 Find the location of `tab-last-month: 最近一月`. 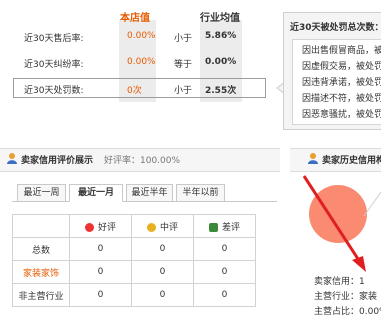

tab-last-month: 最近一月 is located at coordinates (96, 193).